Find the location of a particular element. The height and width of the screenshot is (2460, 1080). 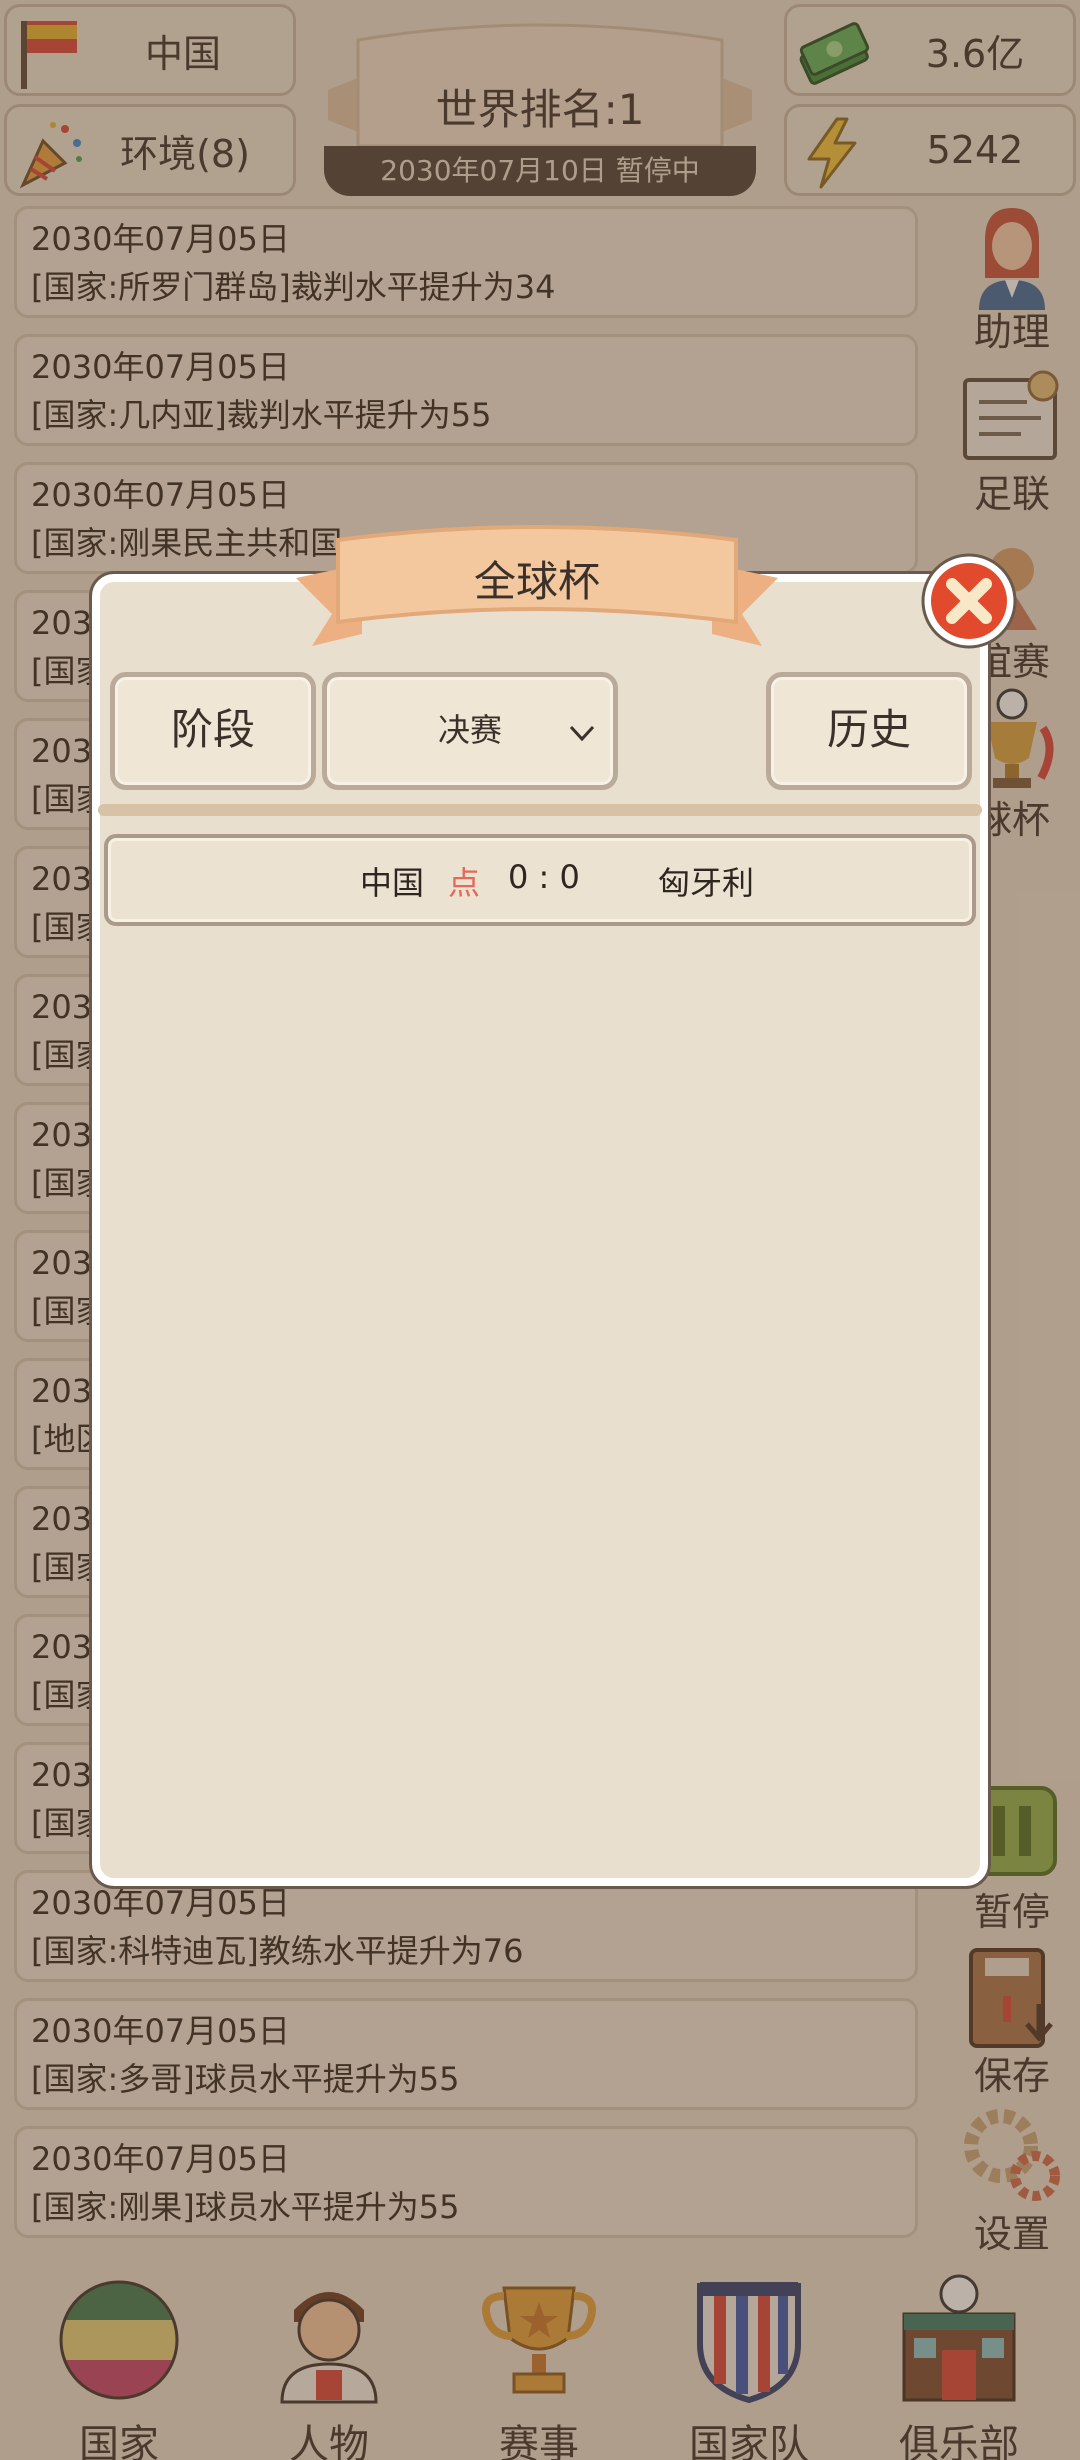

dialog-title: 全球杯 is located at coordinates (536, 581).